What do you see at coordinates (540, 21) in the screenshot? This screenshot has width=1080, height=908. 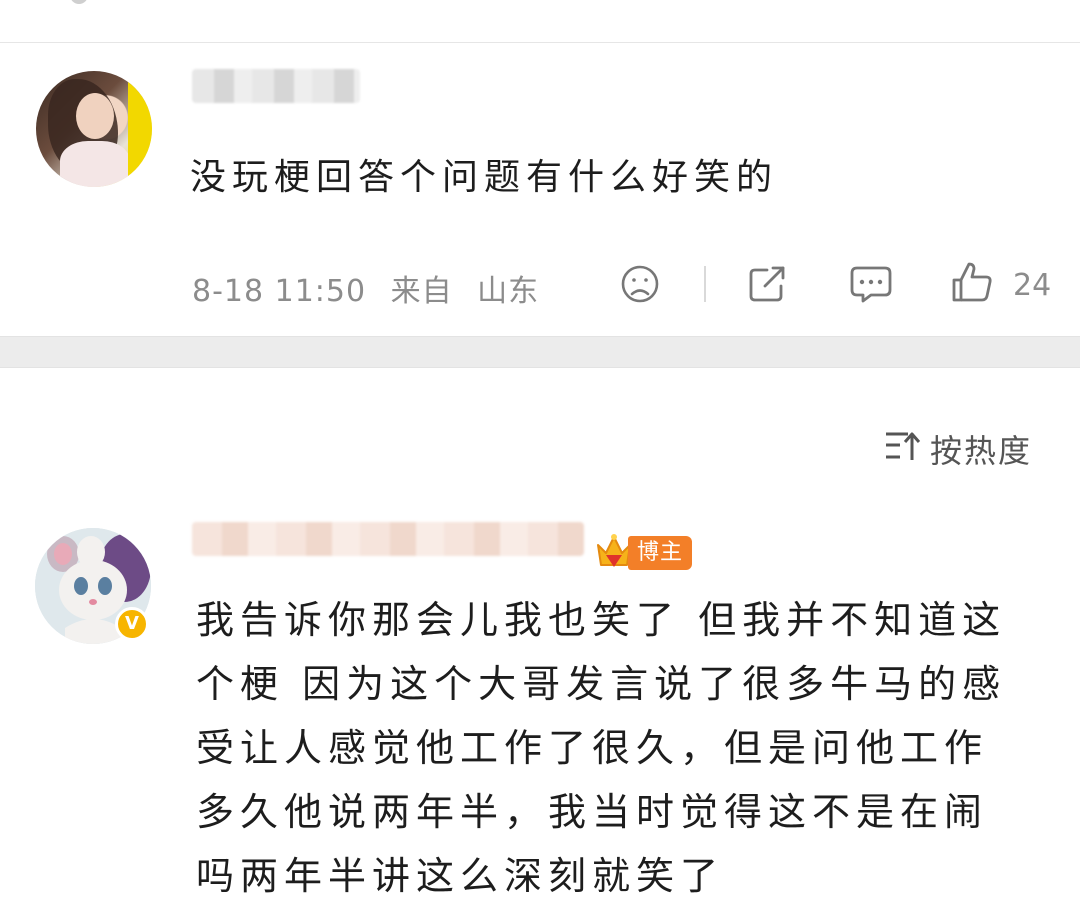 I see `previous-content-strip` at bounding box center [540, 21].